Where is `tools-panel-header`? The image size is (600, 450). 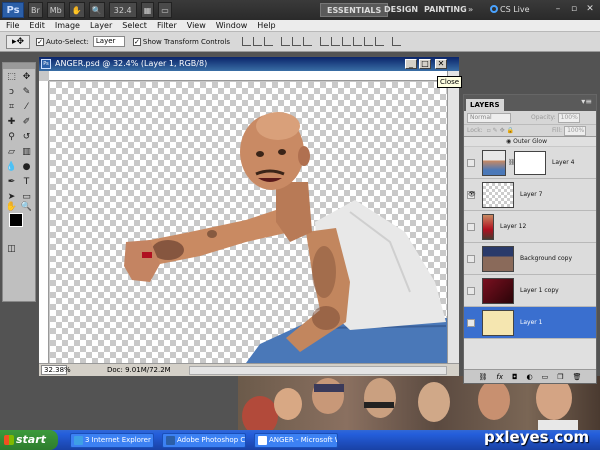 tools-panel-header is located at coordinates (19, 66).